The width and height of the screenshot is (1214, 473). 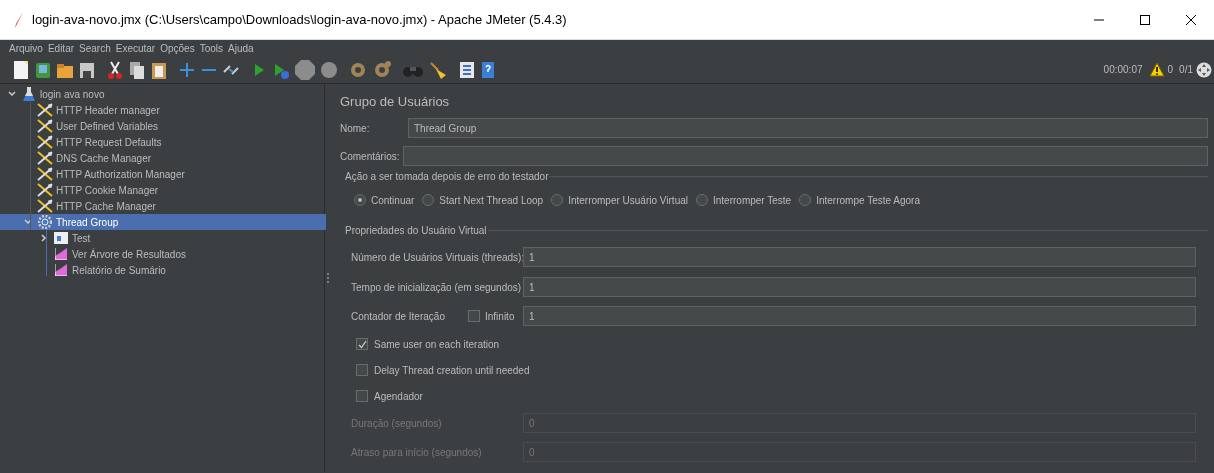 I want to click on radio-label: Start Next Thread Loop, so click(x=491, y=200).